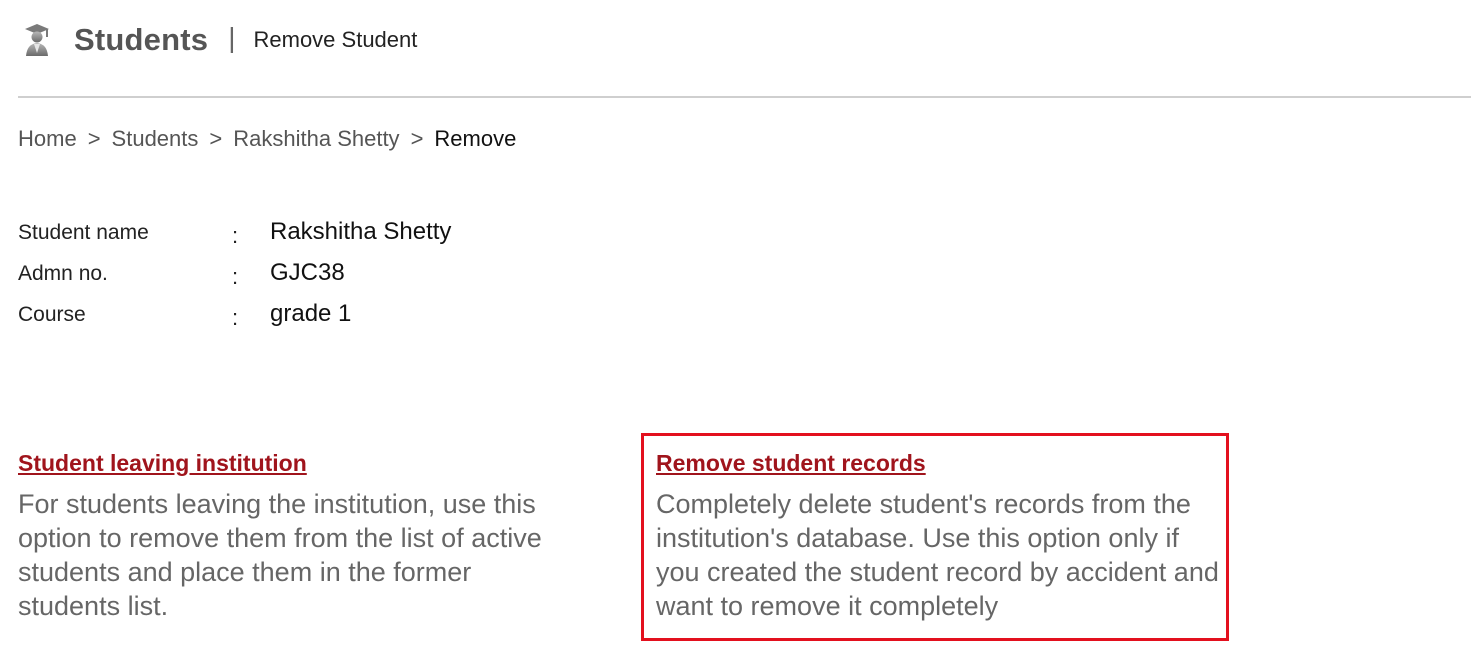 Image resolution: width=1471 pixels, height=659 pixels. What do you see at coordinates (475, 138) in the screenshot?
I see `breadcrumb-current: Remove` at bounding box center [475, 138].